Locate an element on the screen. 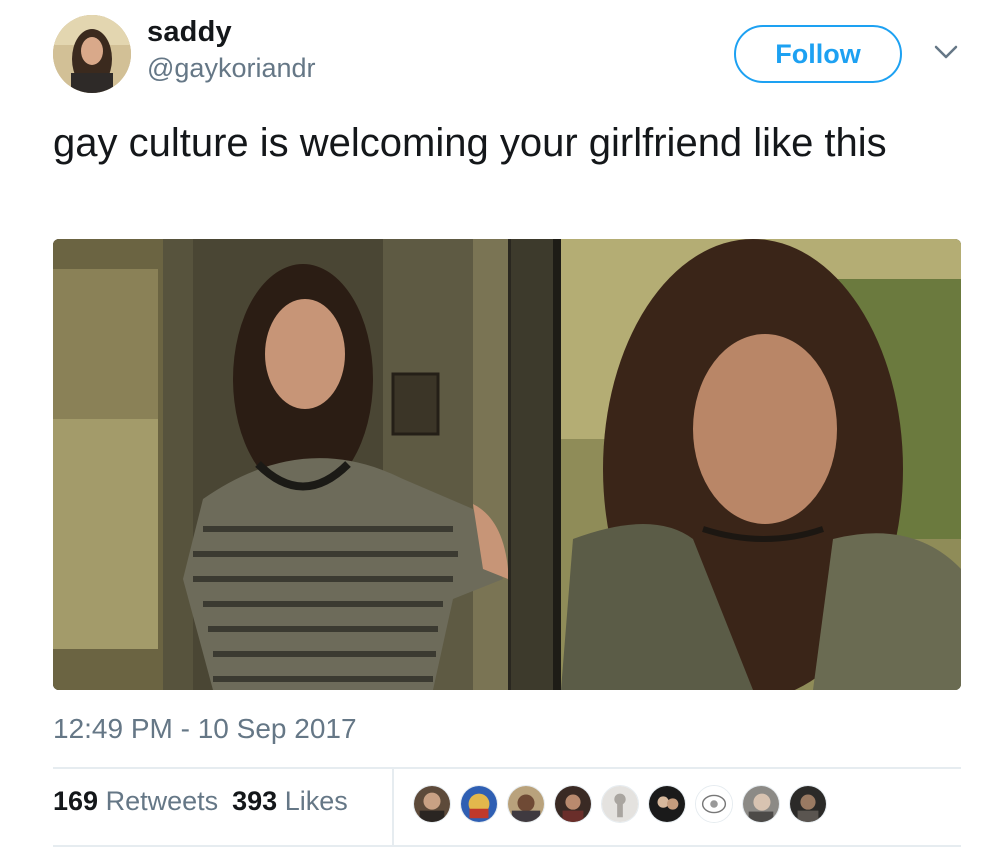 This screenshot has width=1004, height=860. follow-button: Follow is located at coordinates (818, 54).